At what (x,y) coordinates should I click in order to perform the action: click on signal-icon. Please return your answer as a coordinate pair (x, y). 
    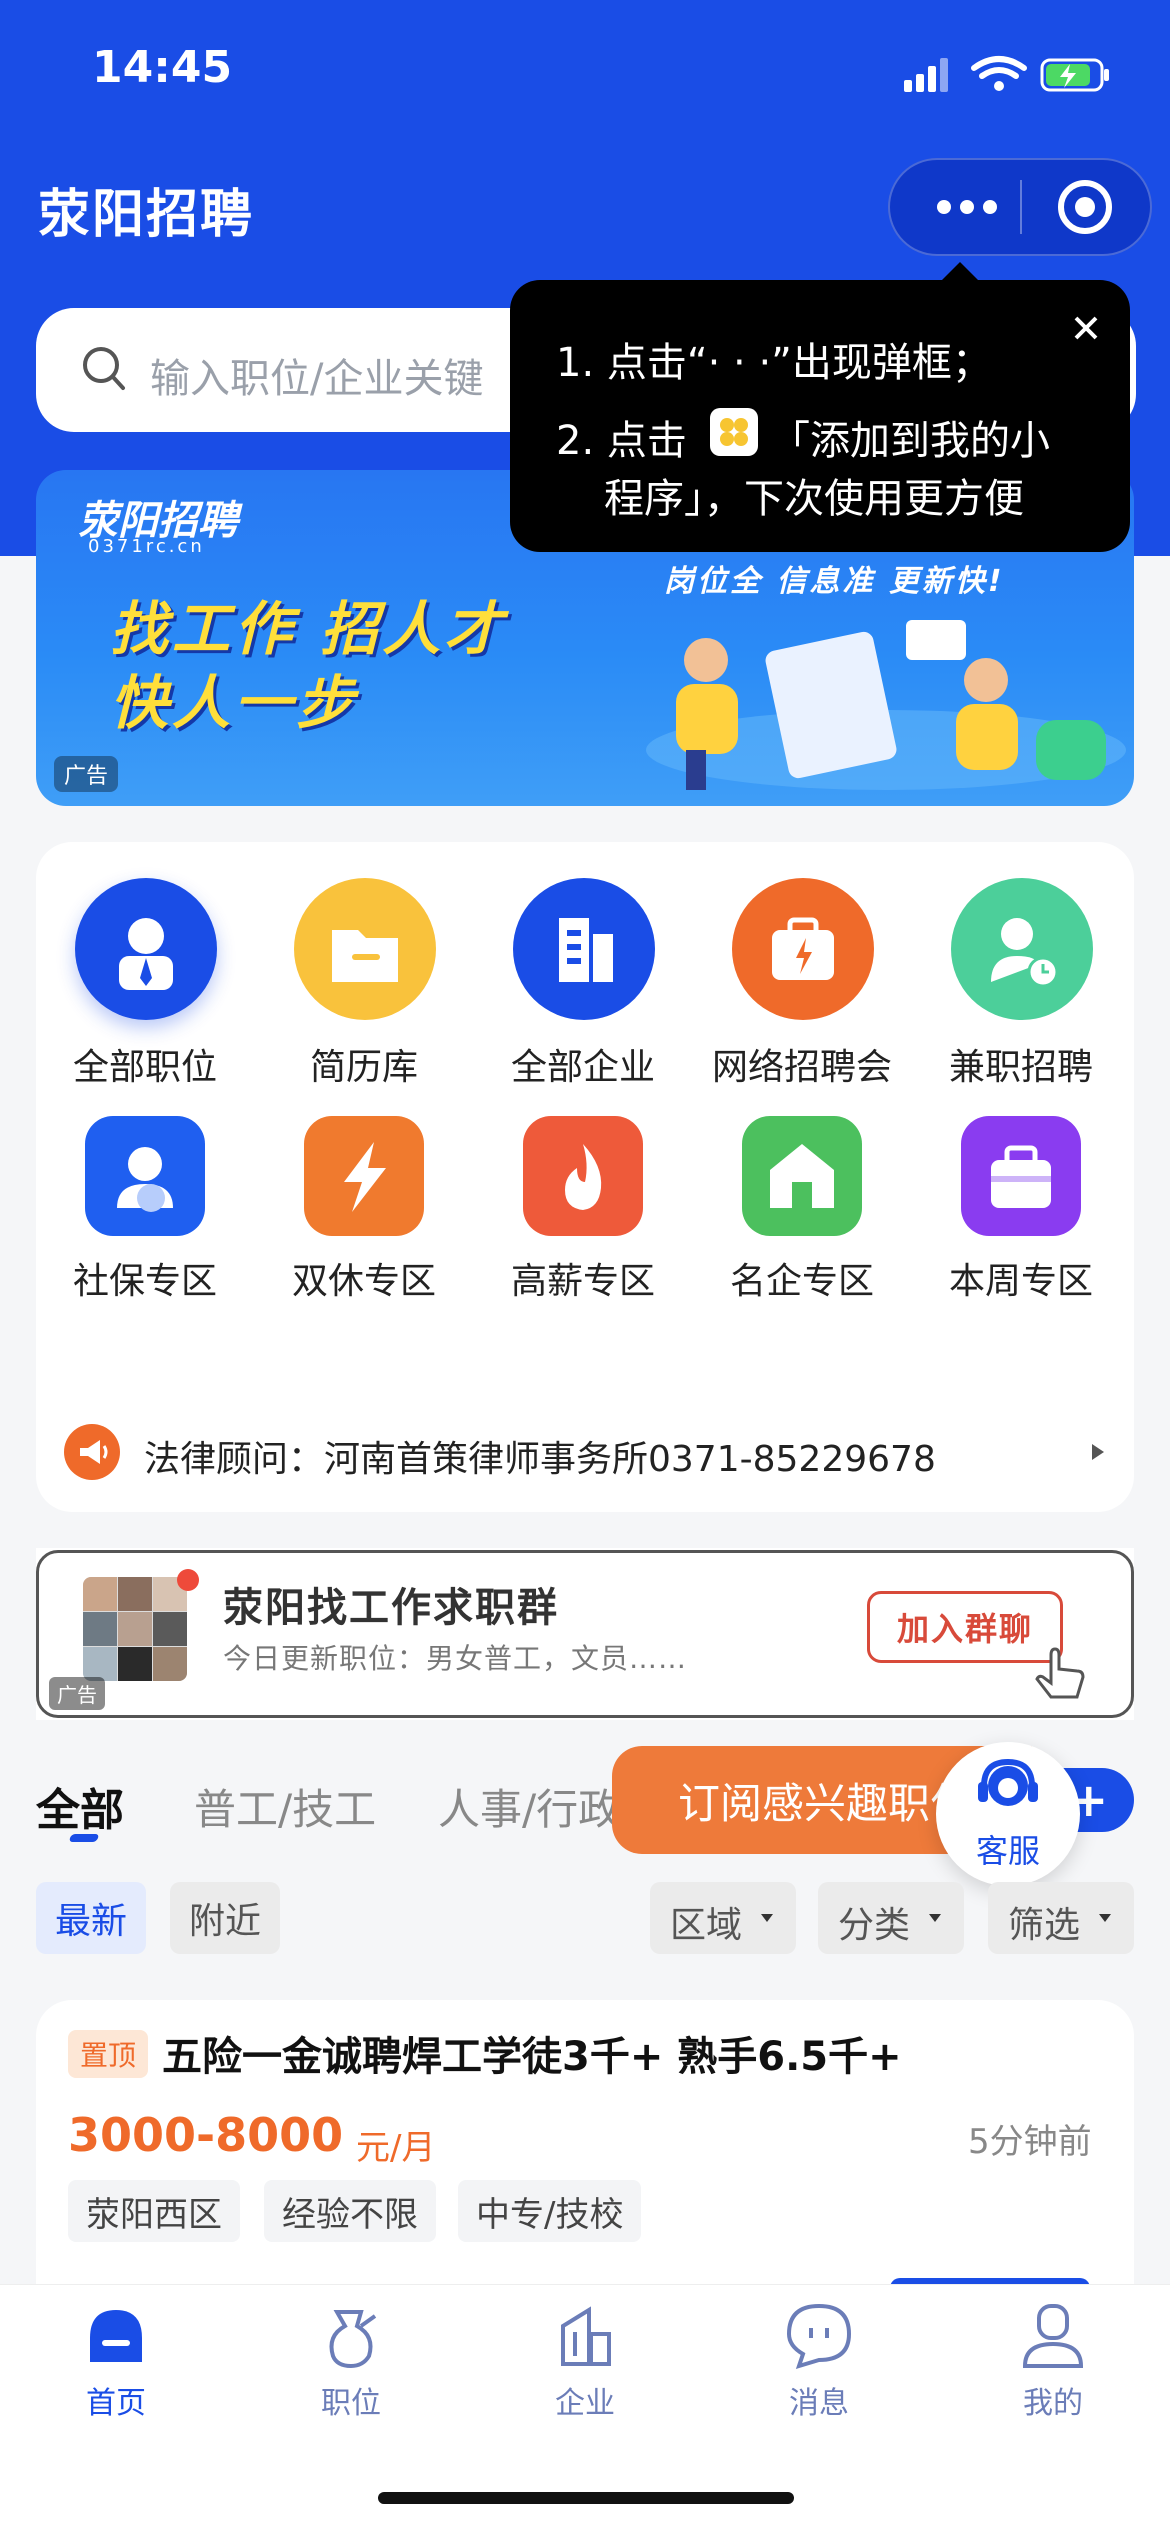
    Looking at the image, I should click on (908, 86).